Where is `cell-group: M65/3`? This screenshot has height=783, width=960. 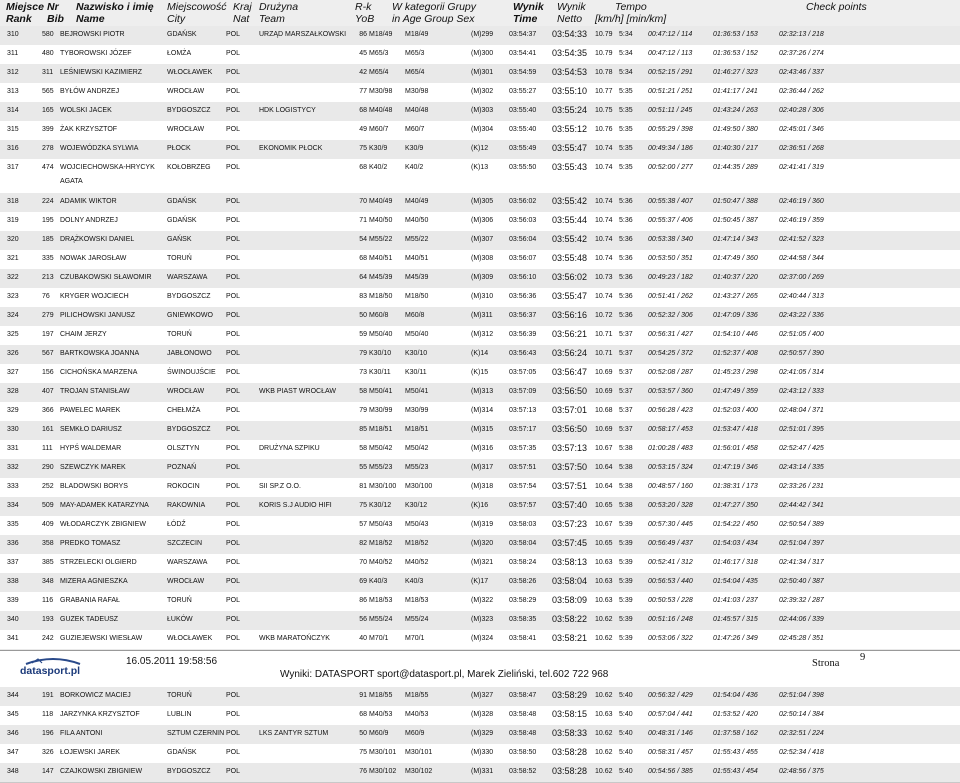
cell-group: M65/3 is located at coordinates (415, 53).